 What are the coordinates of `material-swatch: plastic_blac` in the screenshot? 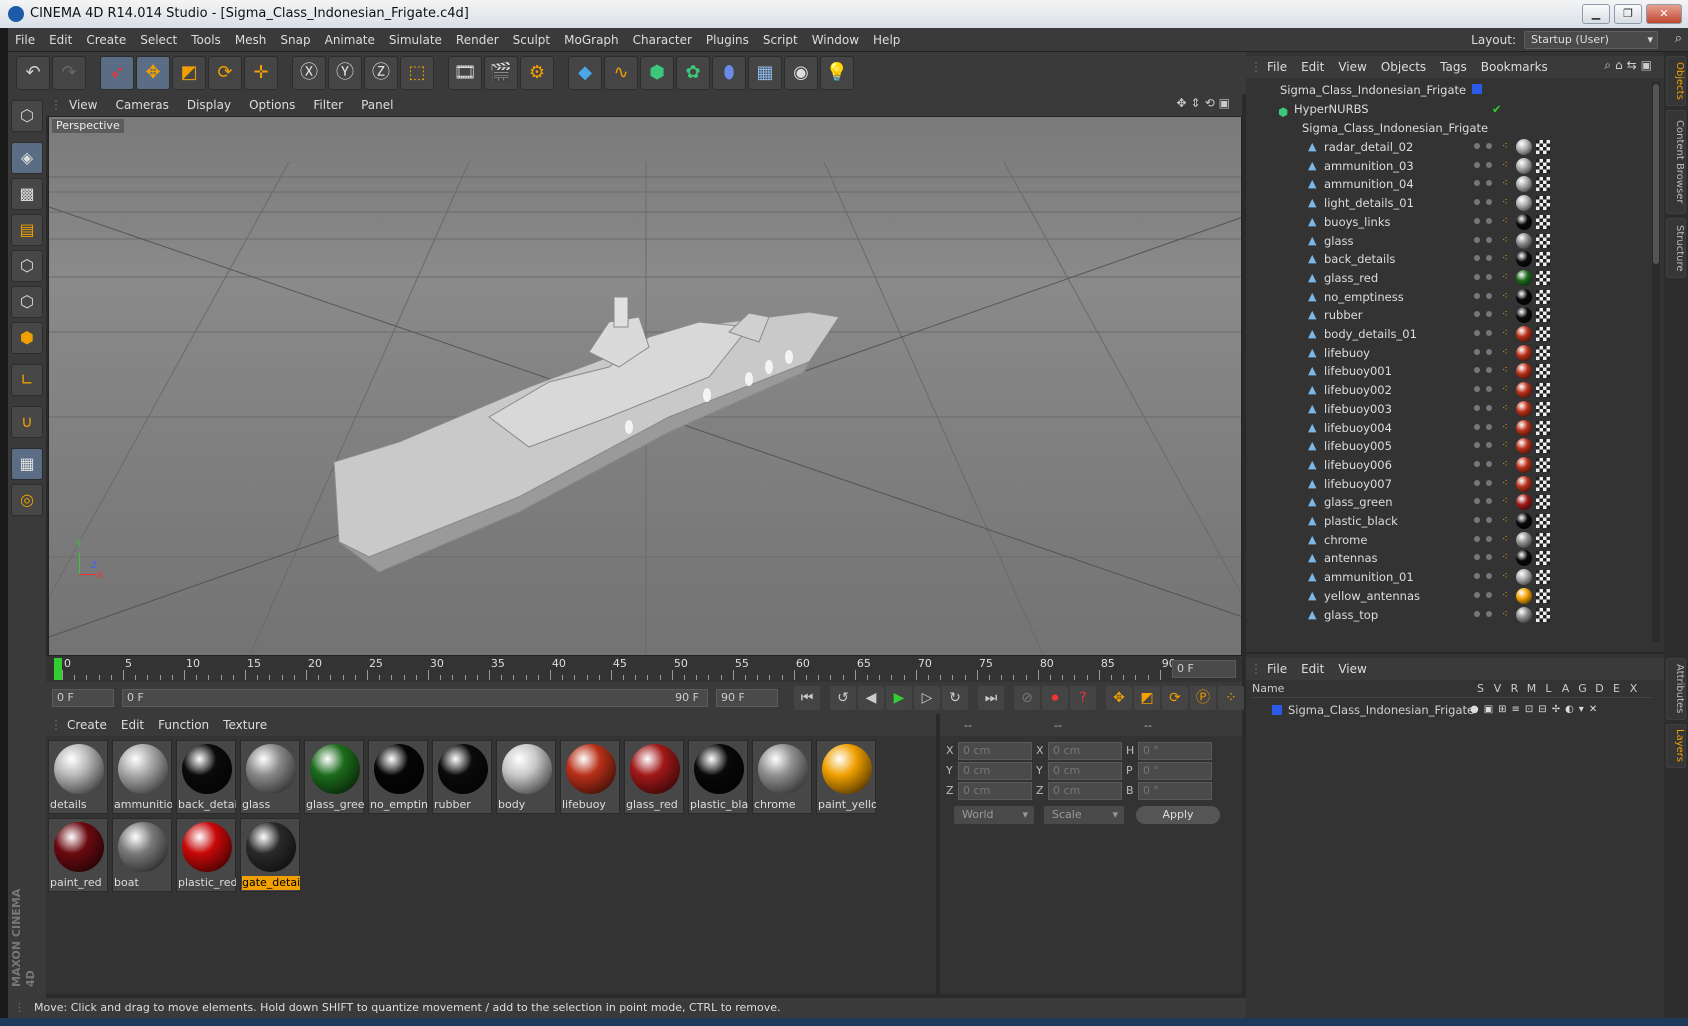 It's located at (718, 777).